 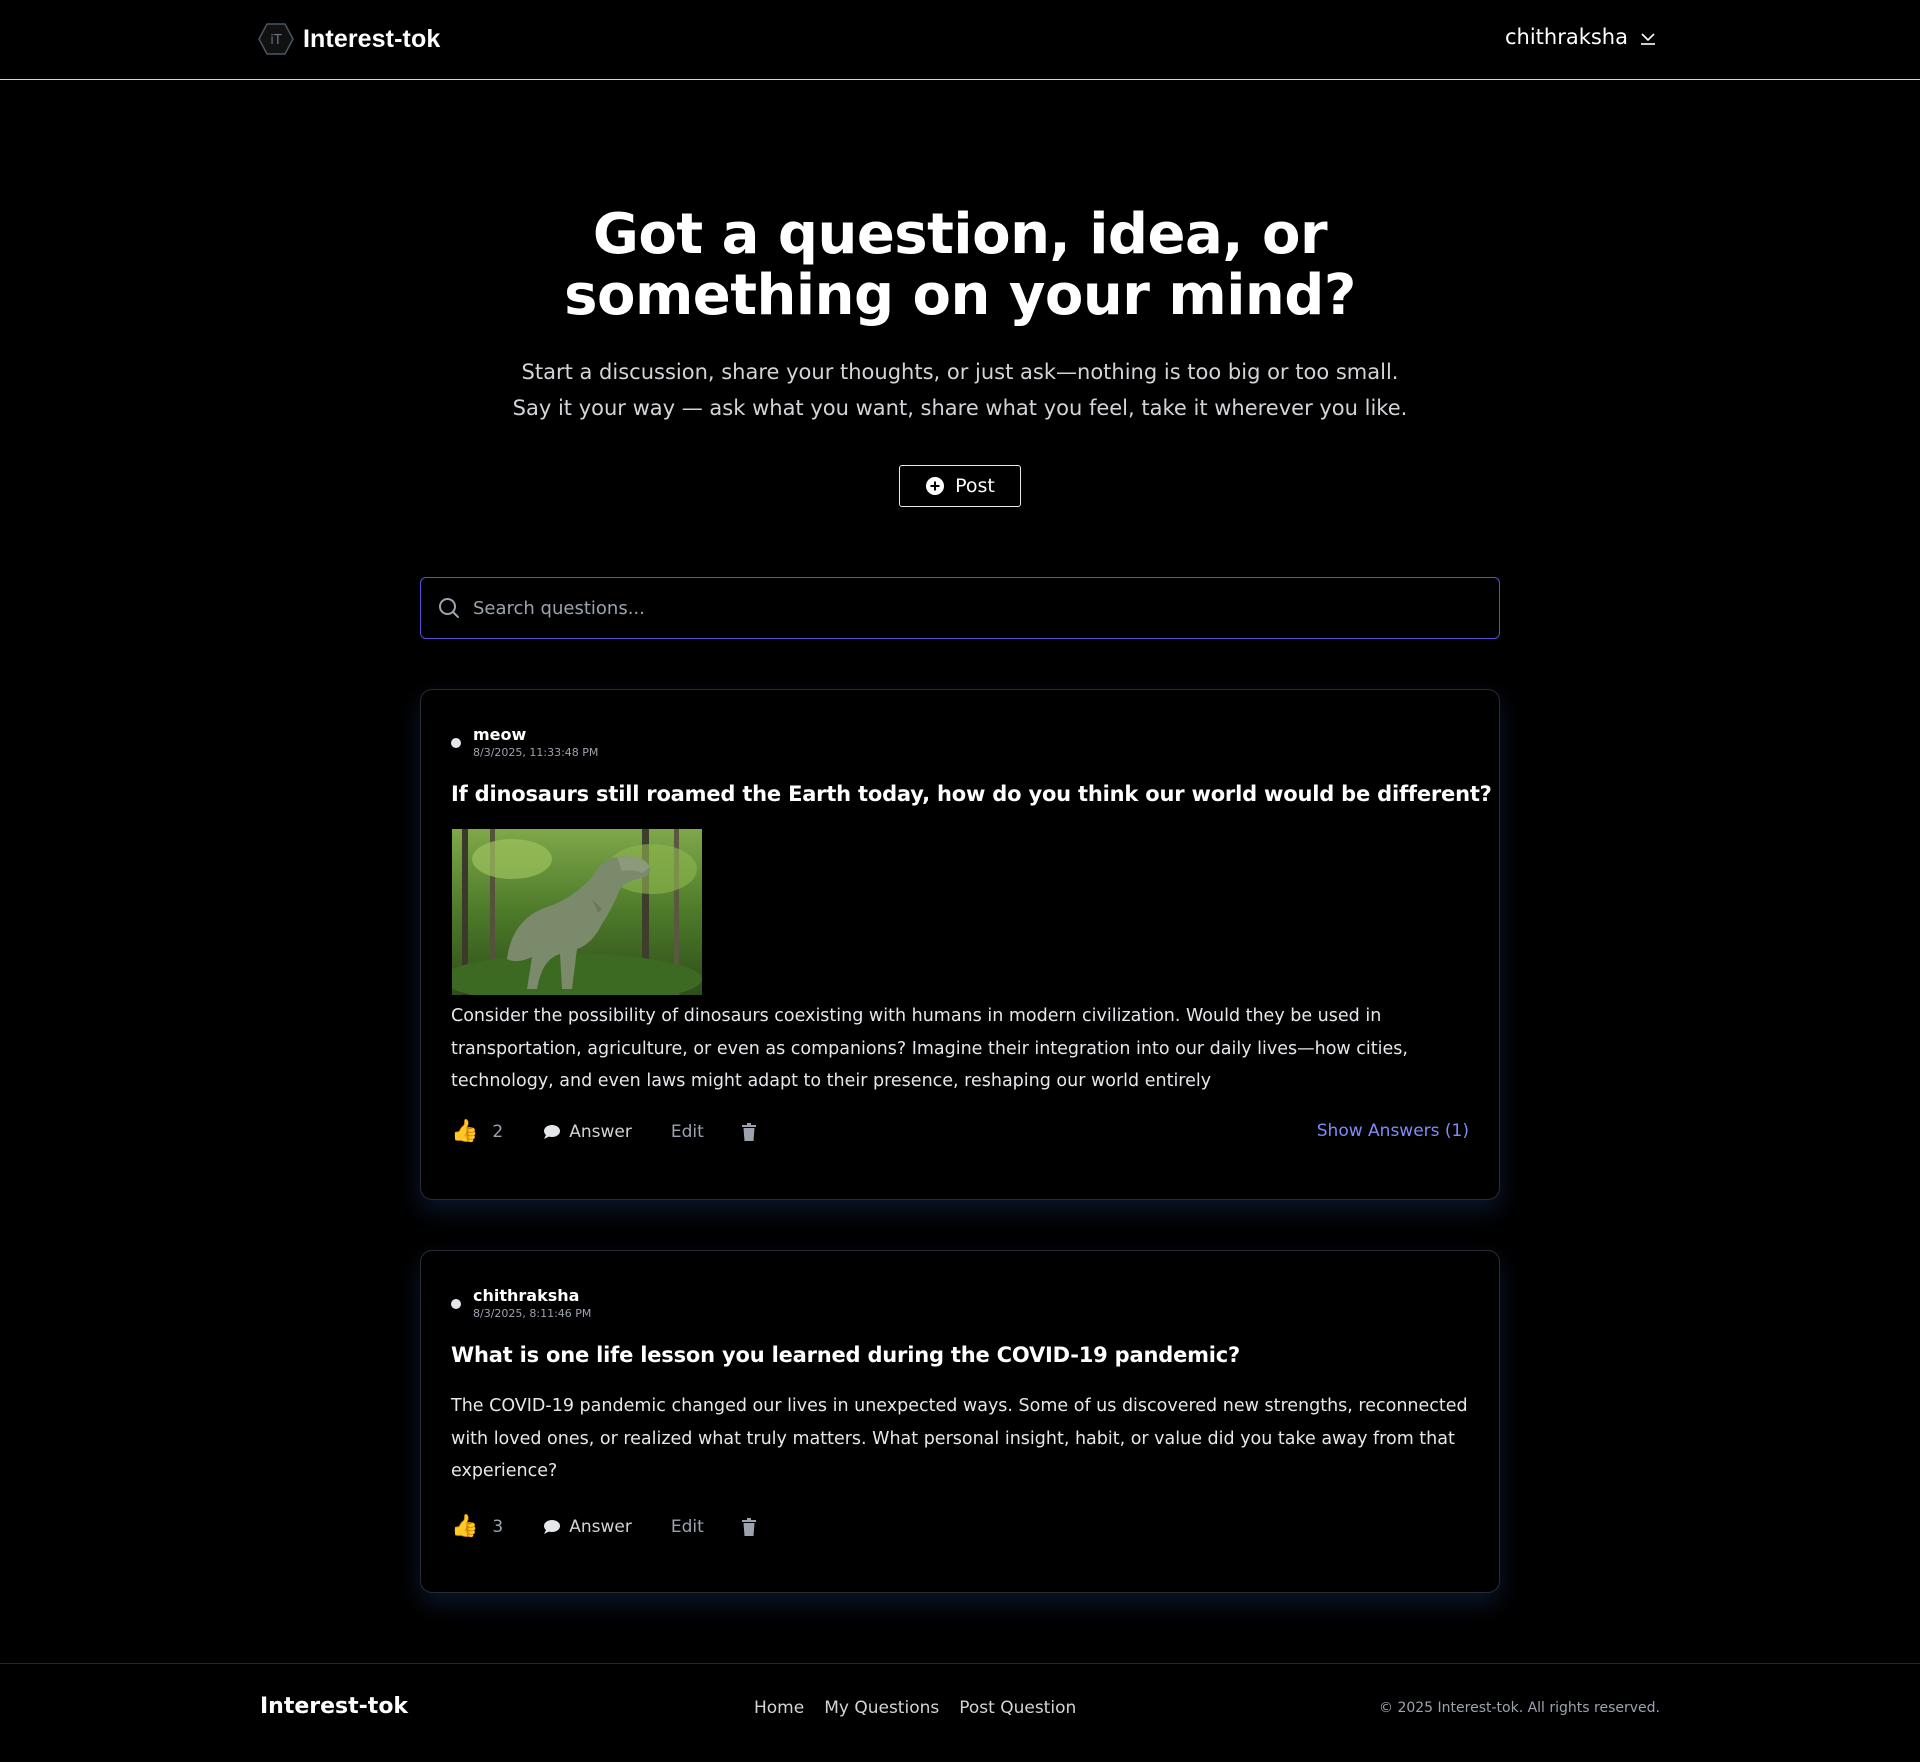 I want to click on post-timestamp: 8/3/2025, 8:11:46 PM, so click(x=532, y=1313).